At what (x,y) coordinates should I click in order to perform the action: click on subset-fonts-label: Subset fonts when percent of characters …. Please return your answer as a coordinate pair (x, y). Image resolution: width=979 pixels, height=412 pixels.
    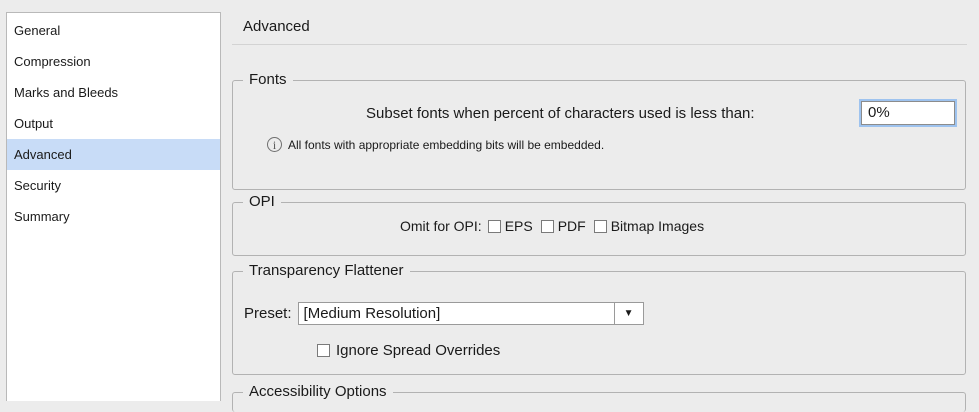
    Looking at the image, I should click on (560, 113).